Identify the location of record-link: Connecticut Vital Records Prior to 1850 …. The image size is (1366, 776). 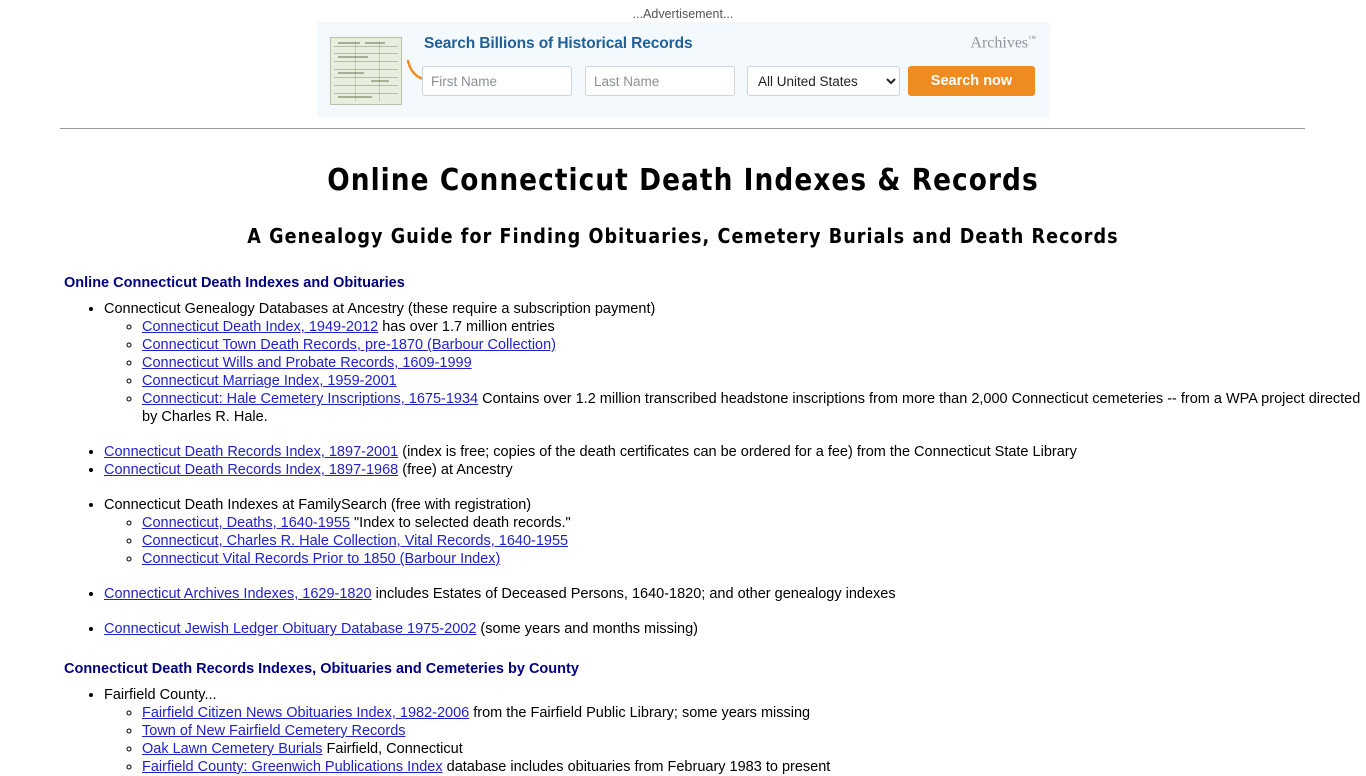
(321, 559).